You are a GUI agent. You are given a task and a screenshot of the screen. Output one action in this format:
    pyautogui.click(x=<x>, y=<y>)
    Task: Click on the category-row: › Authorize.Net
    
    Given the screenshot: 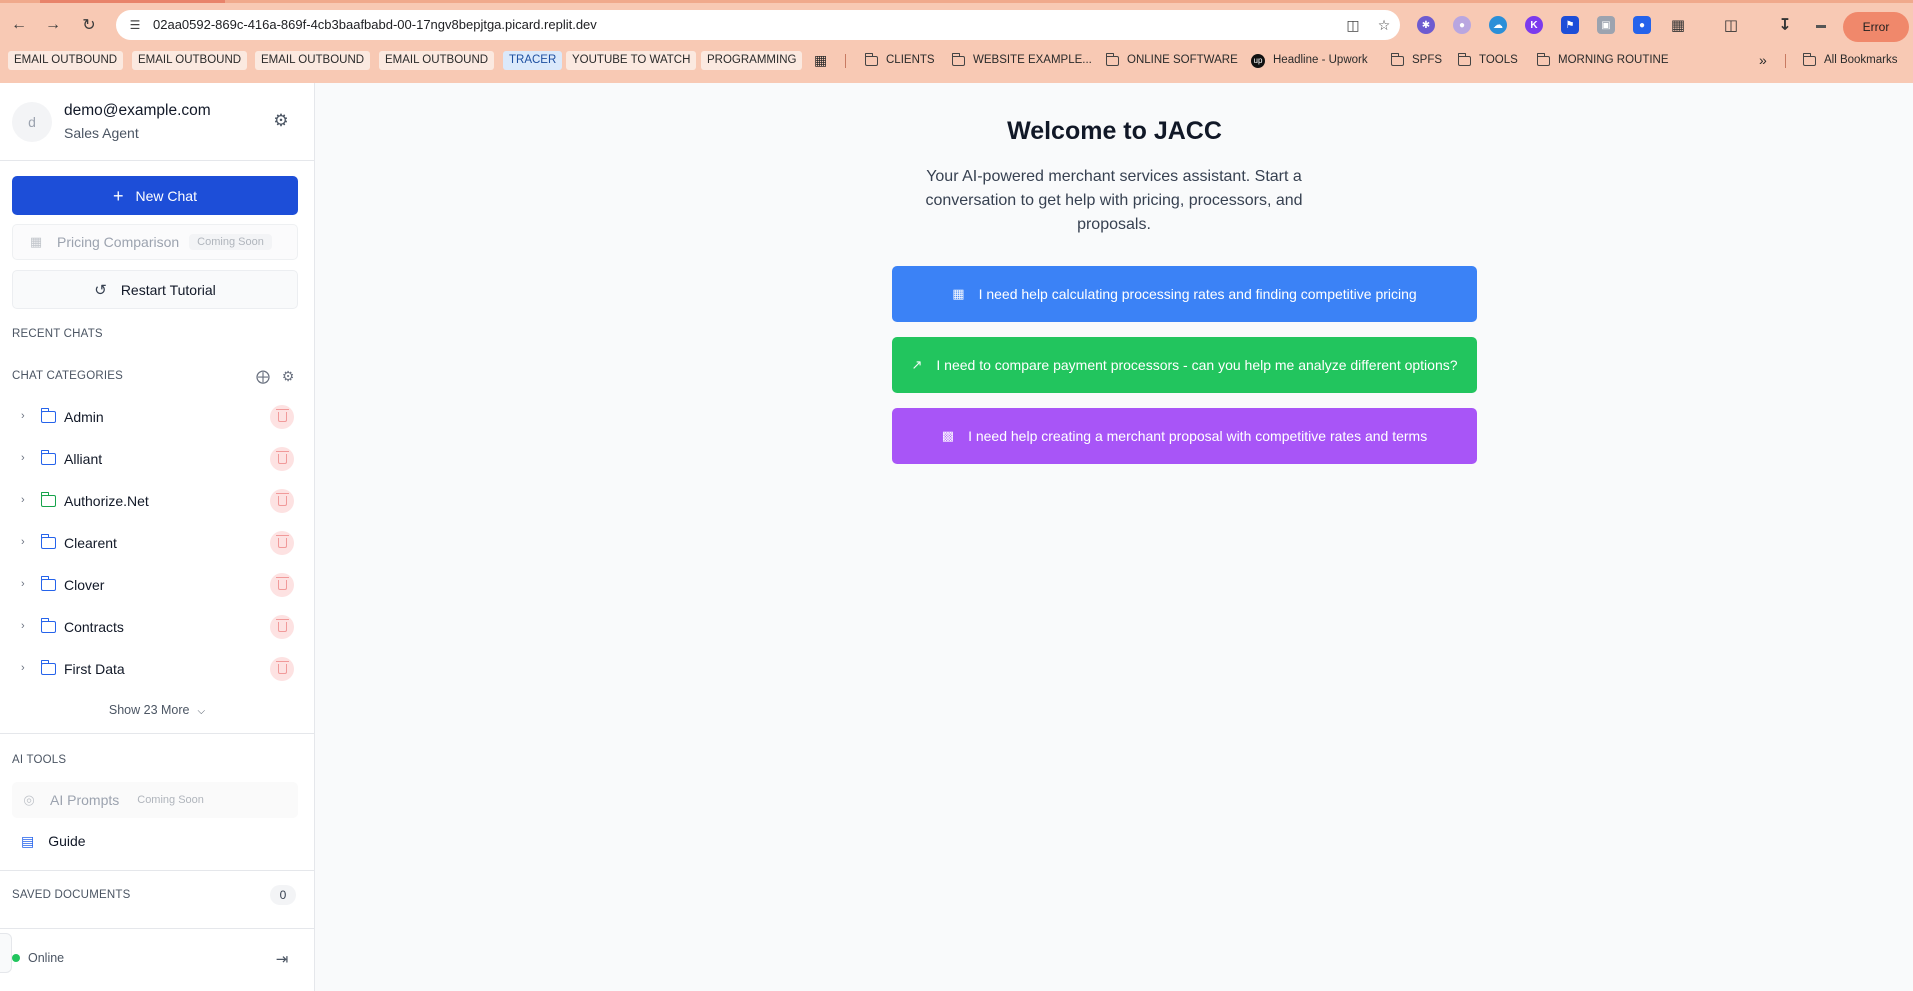 What is the action you would take?
    pyautogui.click(x=157, y=502)
    